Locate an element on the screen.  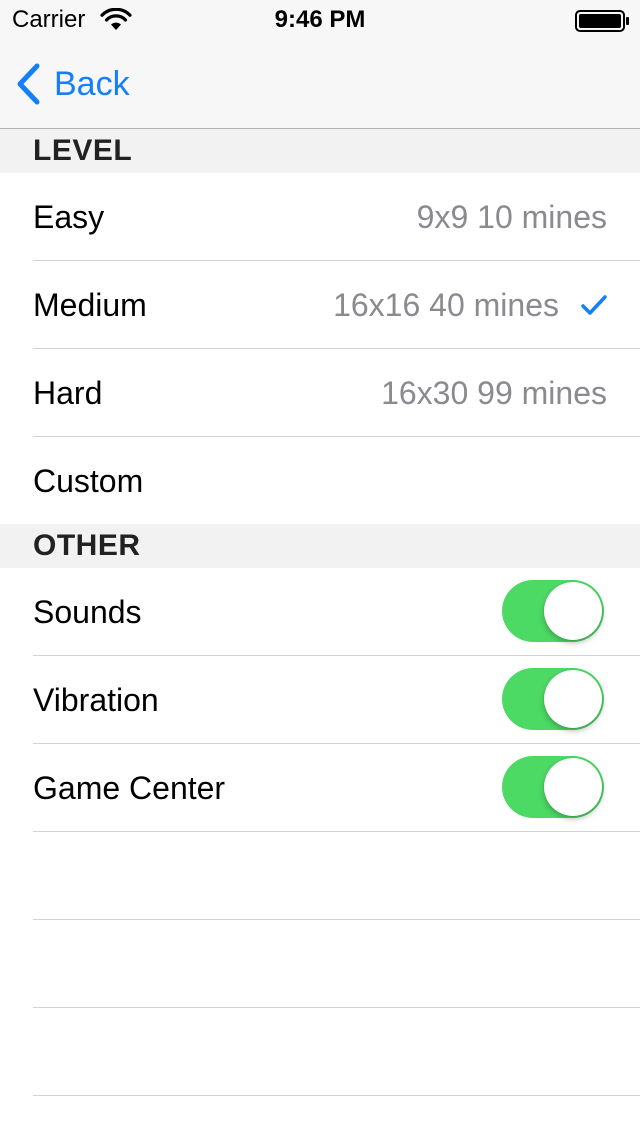
other-section-header: OTHER is located at coordinates (320, 546).